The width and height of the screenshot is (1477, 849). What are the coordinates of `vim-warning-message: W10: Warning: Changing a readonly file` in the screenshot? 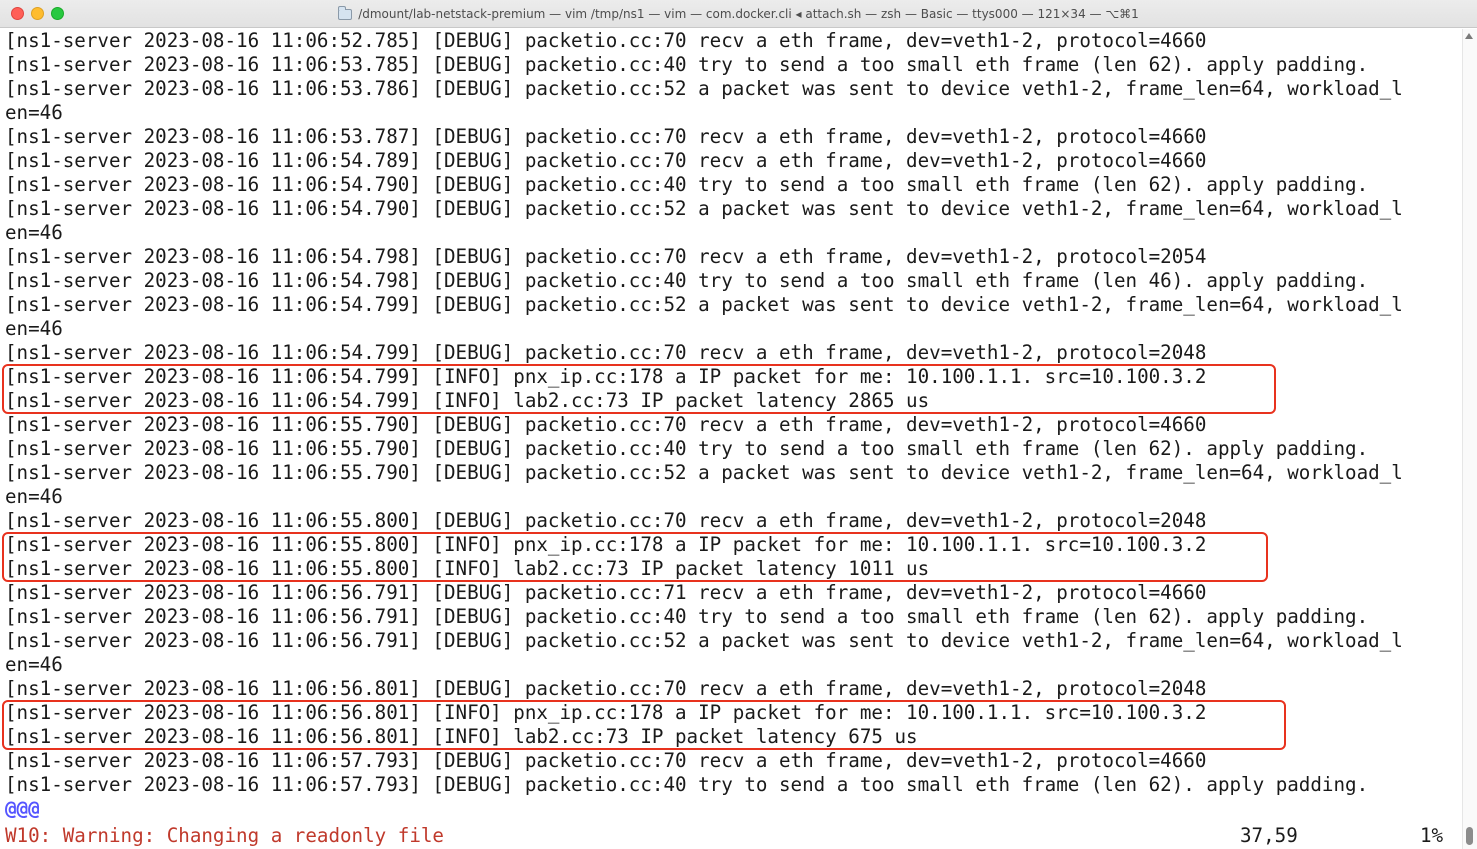 It's located at (224, 835).